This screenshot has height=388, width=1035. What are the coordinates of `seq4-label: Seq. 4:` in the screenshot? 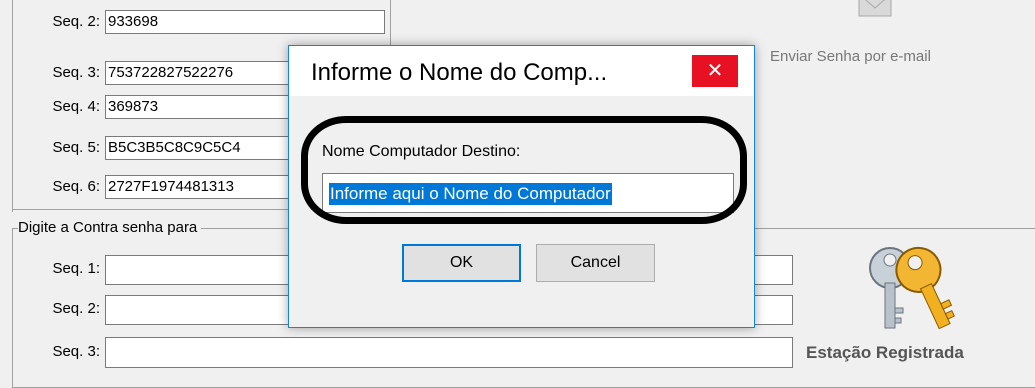 It's located at (76, 106).